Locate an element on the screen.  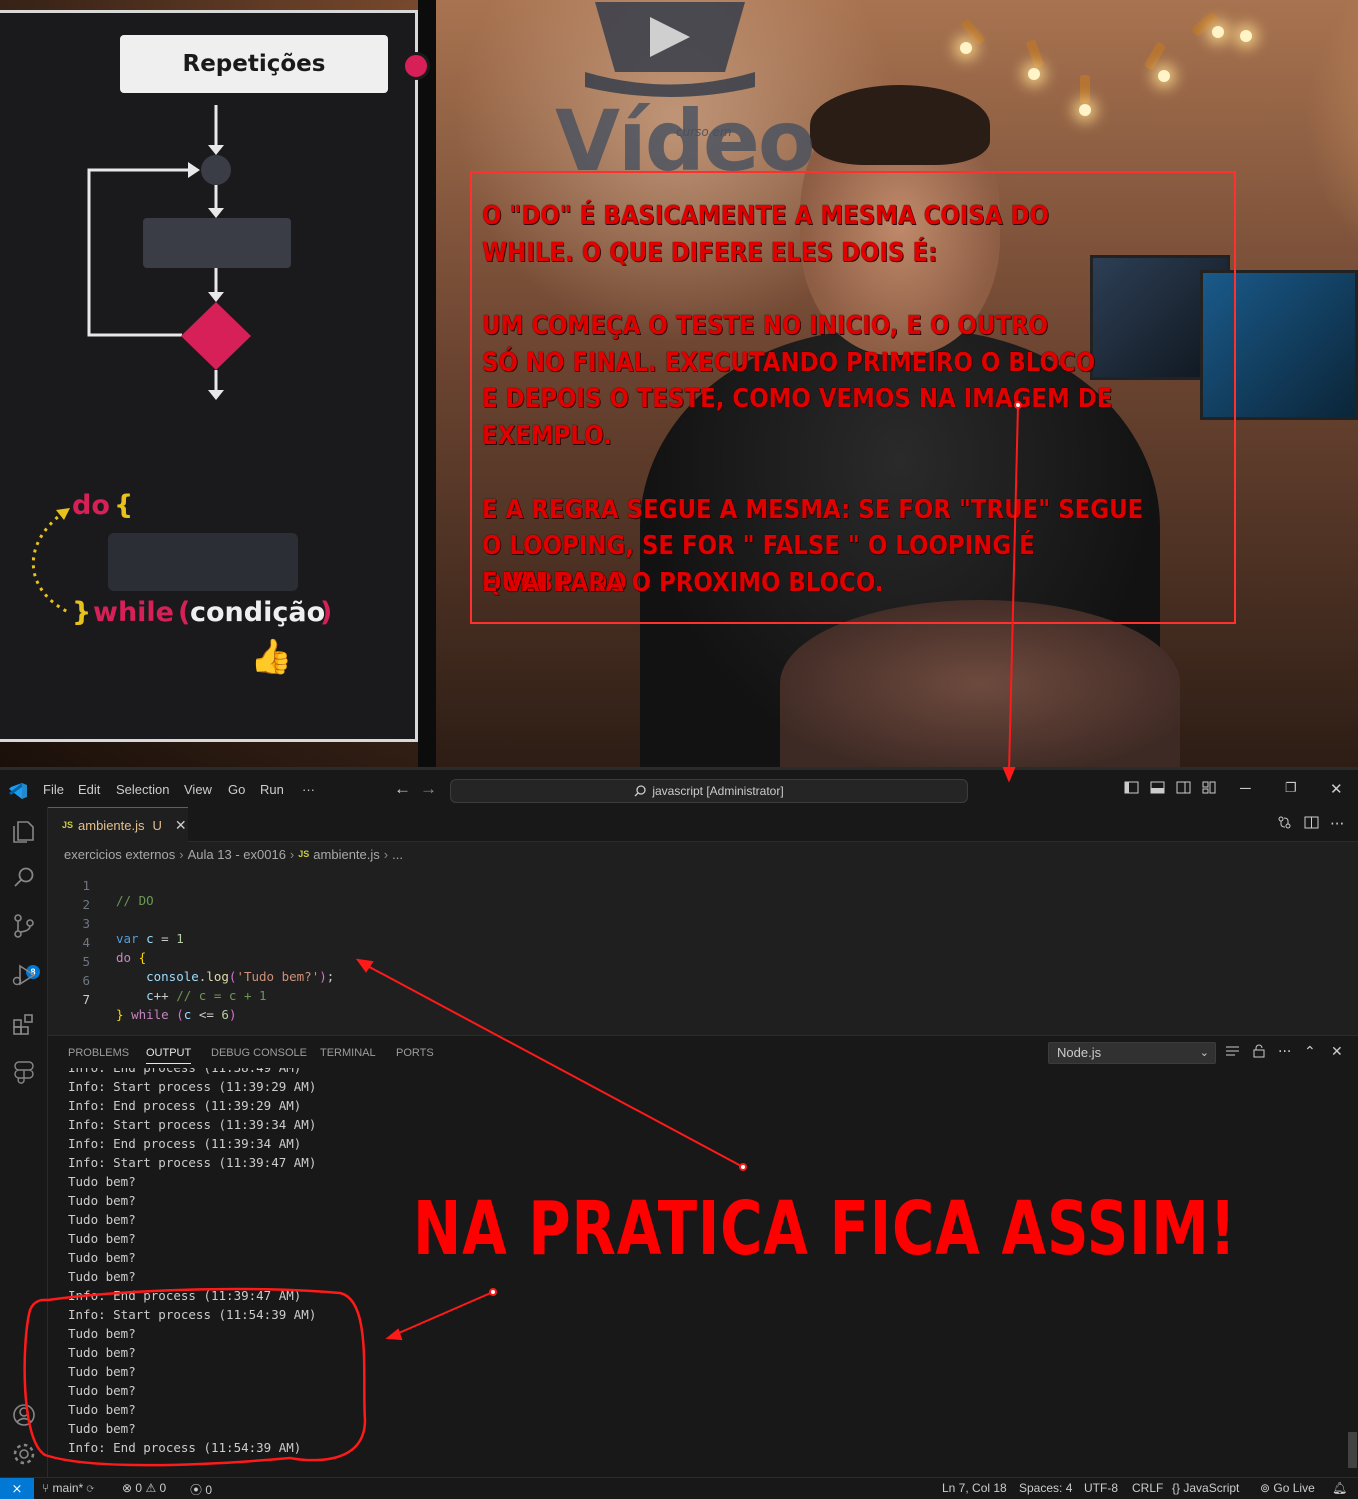
branch-icon: ⑂ is located at coordinates (46, 1488).